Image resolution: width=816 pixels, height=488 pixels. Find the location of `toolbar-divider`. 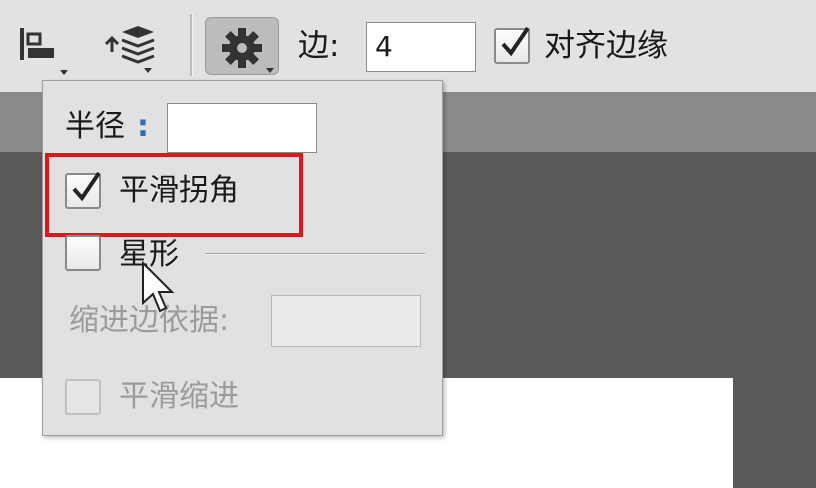

toolbar-divider is located at coordinates (191, 45).